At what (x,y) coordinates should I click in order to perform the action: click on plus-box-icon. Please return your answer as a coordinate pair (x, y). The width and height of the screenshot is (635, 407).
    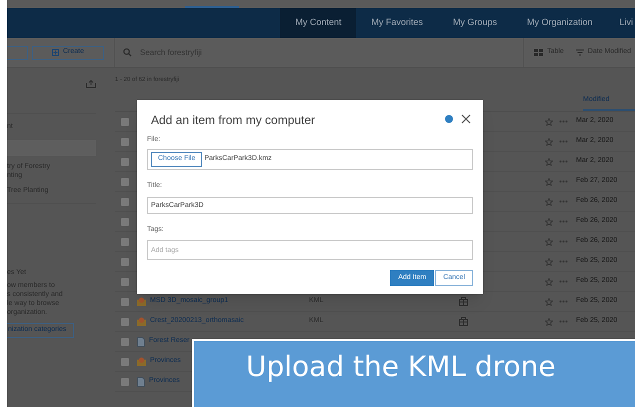
    Looking at the image, I should click on (55, 52).